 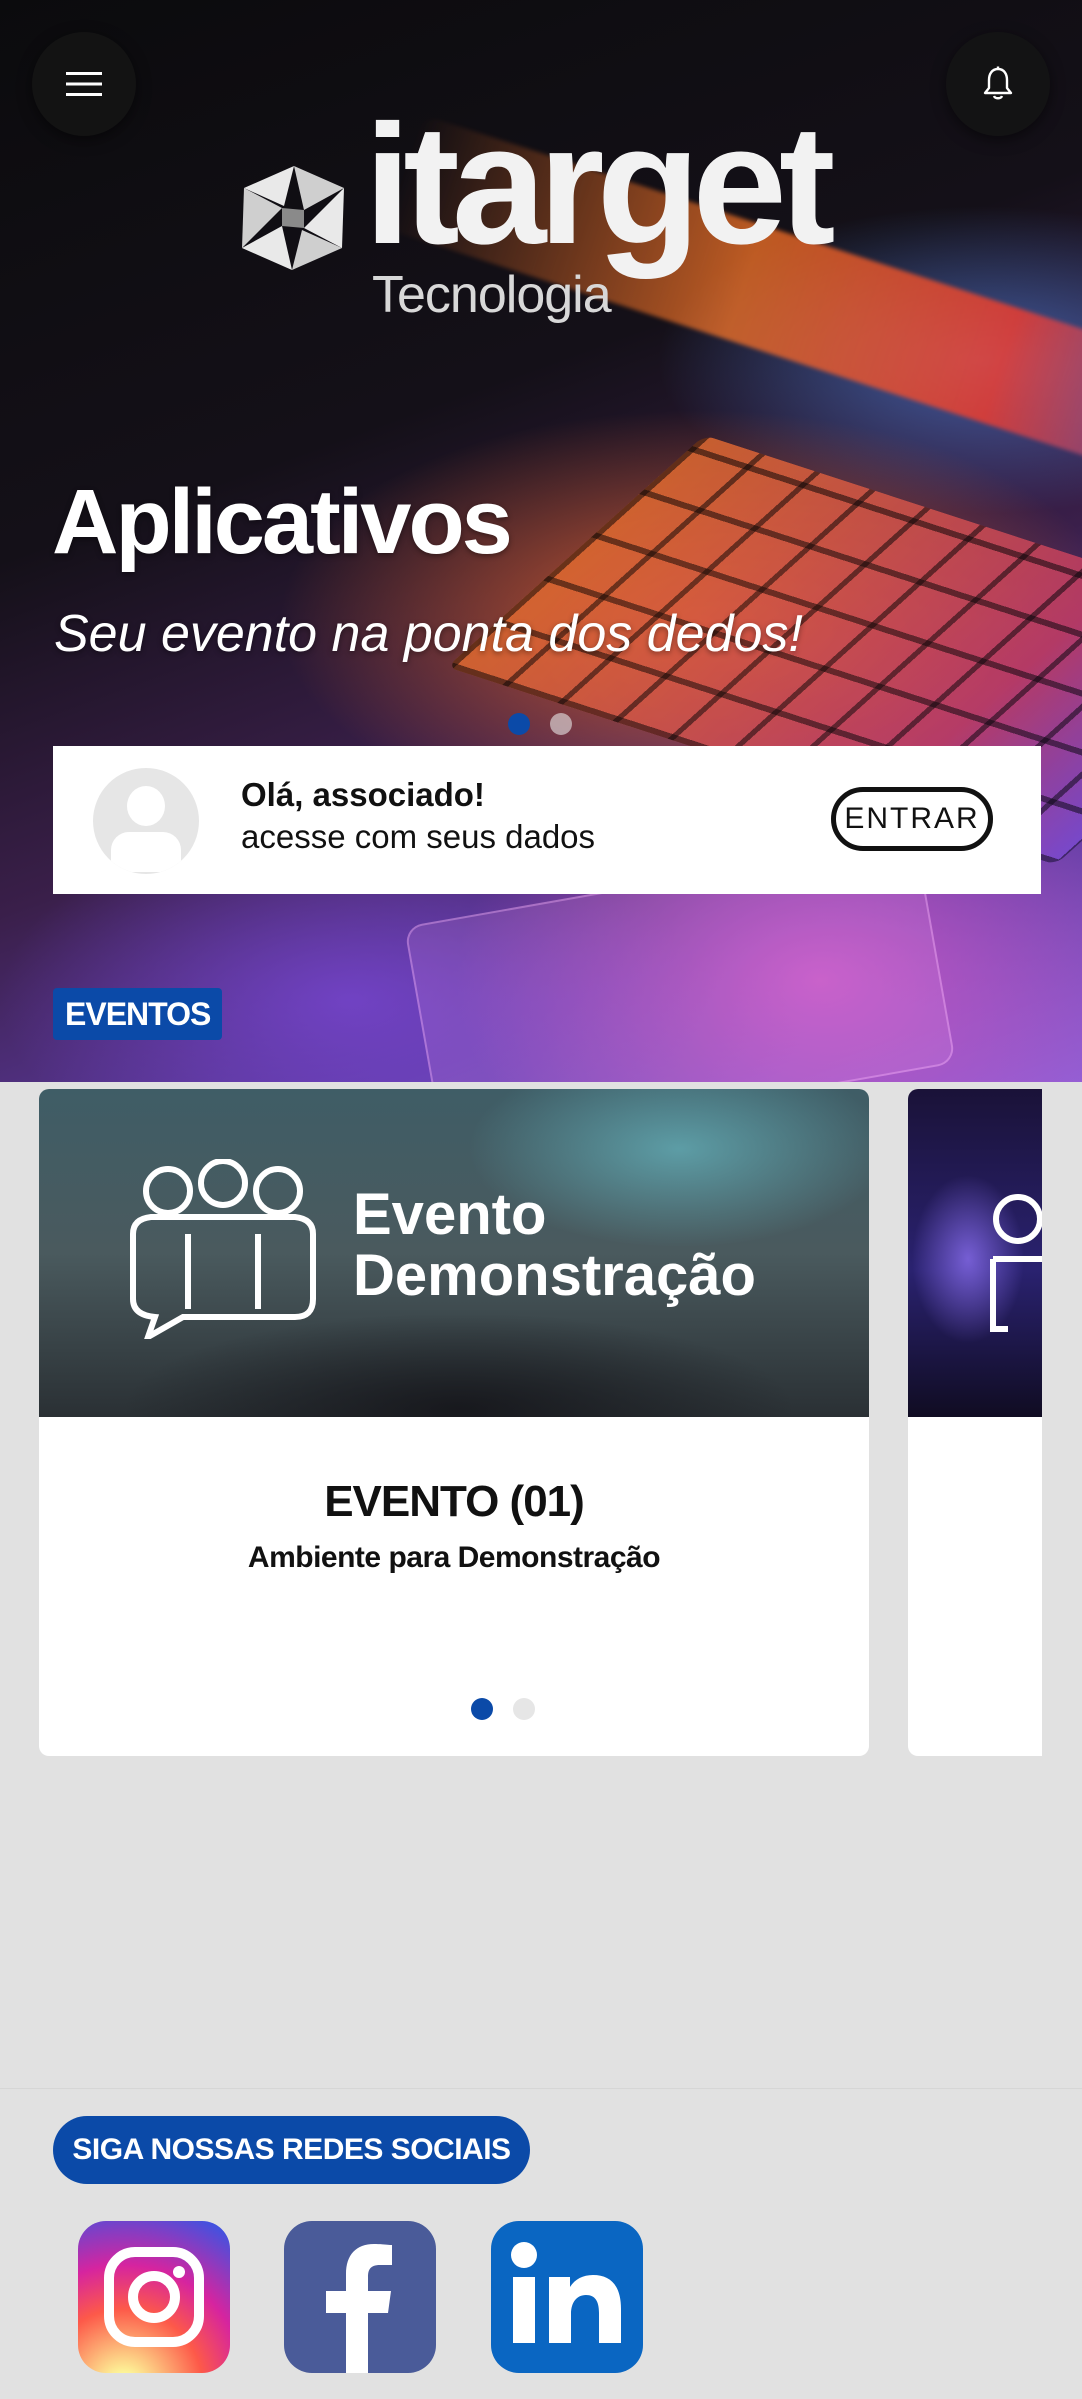 What do you see at coordinates (975, 1253) in the screenshot?
I see `event-banner-image-next` at bounding box center [975, 1253].